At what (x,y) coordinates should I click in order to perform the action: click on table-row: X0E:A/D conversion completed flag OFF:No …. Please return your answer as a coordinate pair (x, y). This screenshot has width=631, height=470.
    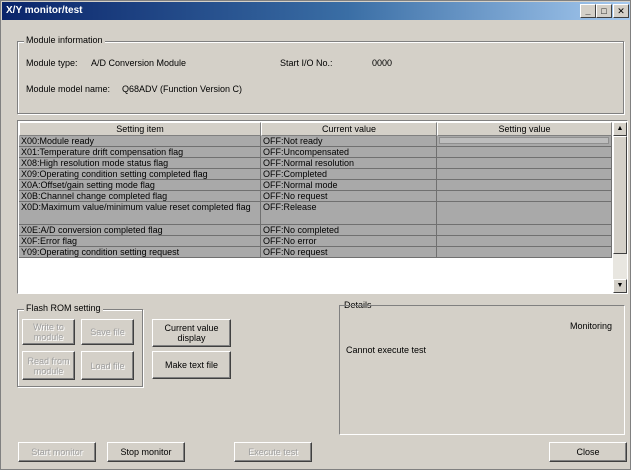
    Looking at the image, I should click on (315, 230).